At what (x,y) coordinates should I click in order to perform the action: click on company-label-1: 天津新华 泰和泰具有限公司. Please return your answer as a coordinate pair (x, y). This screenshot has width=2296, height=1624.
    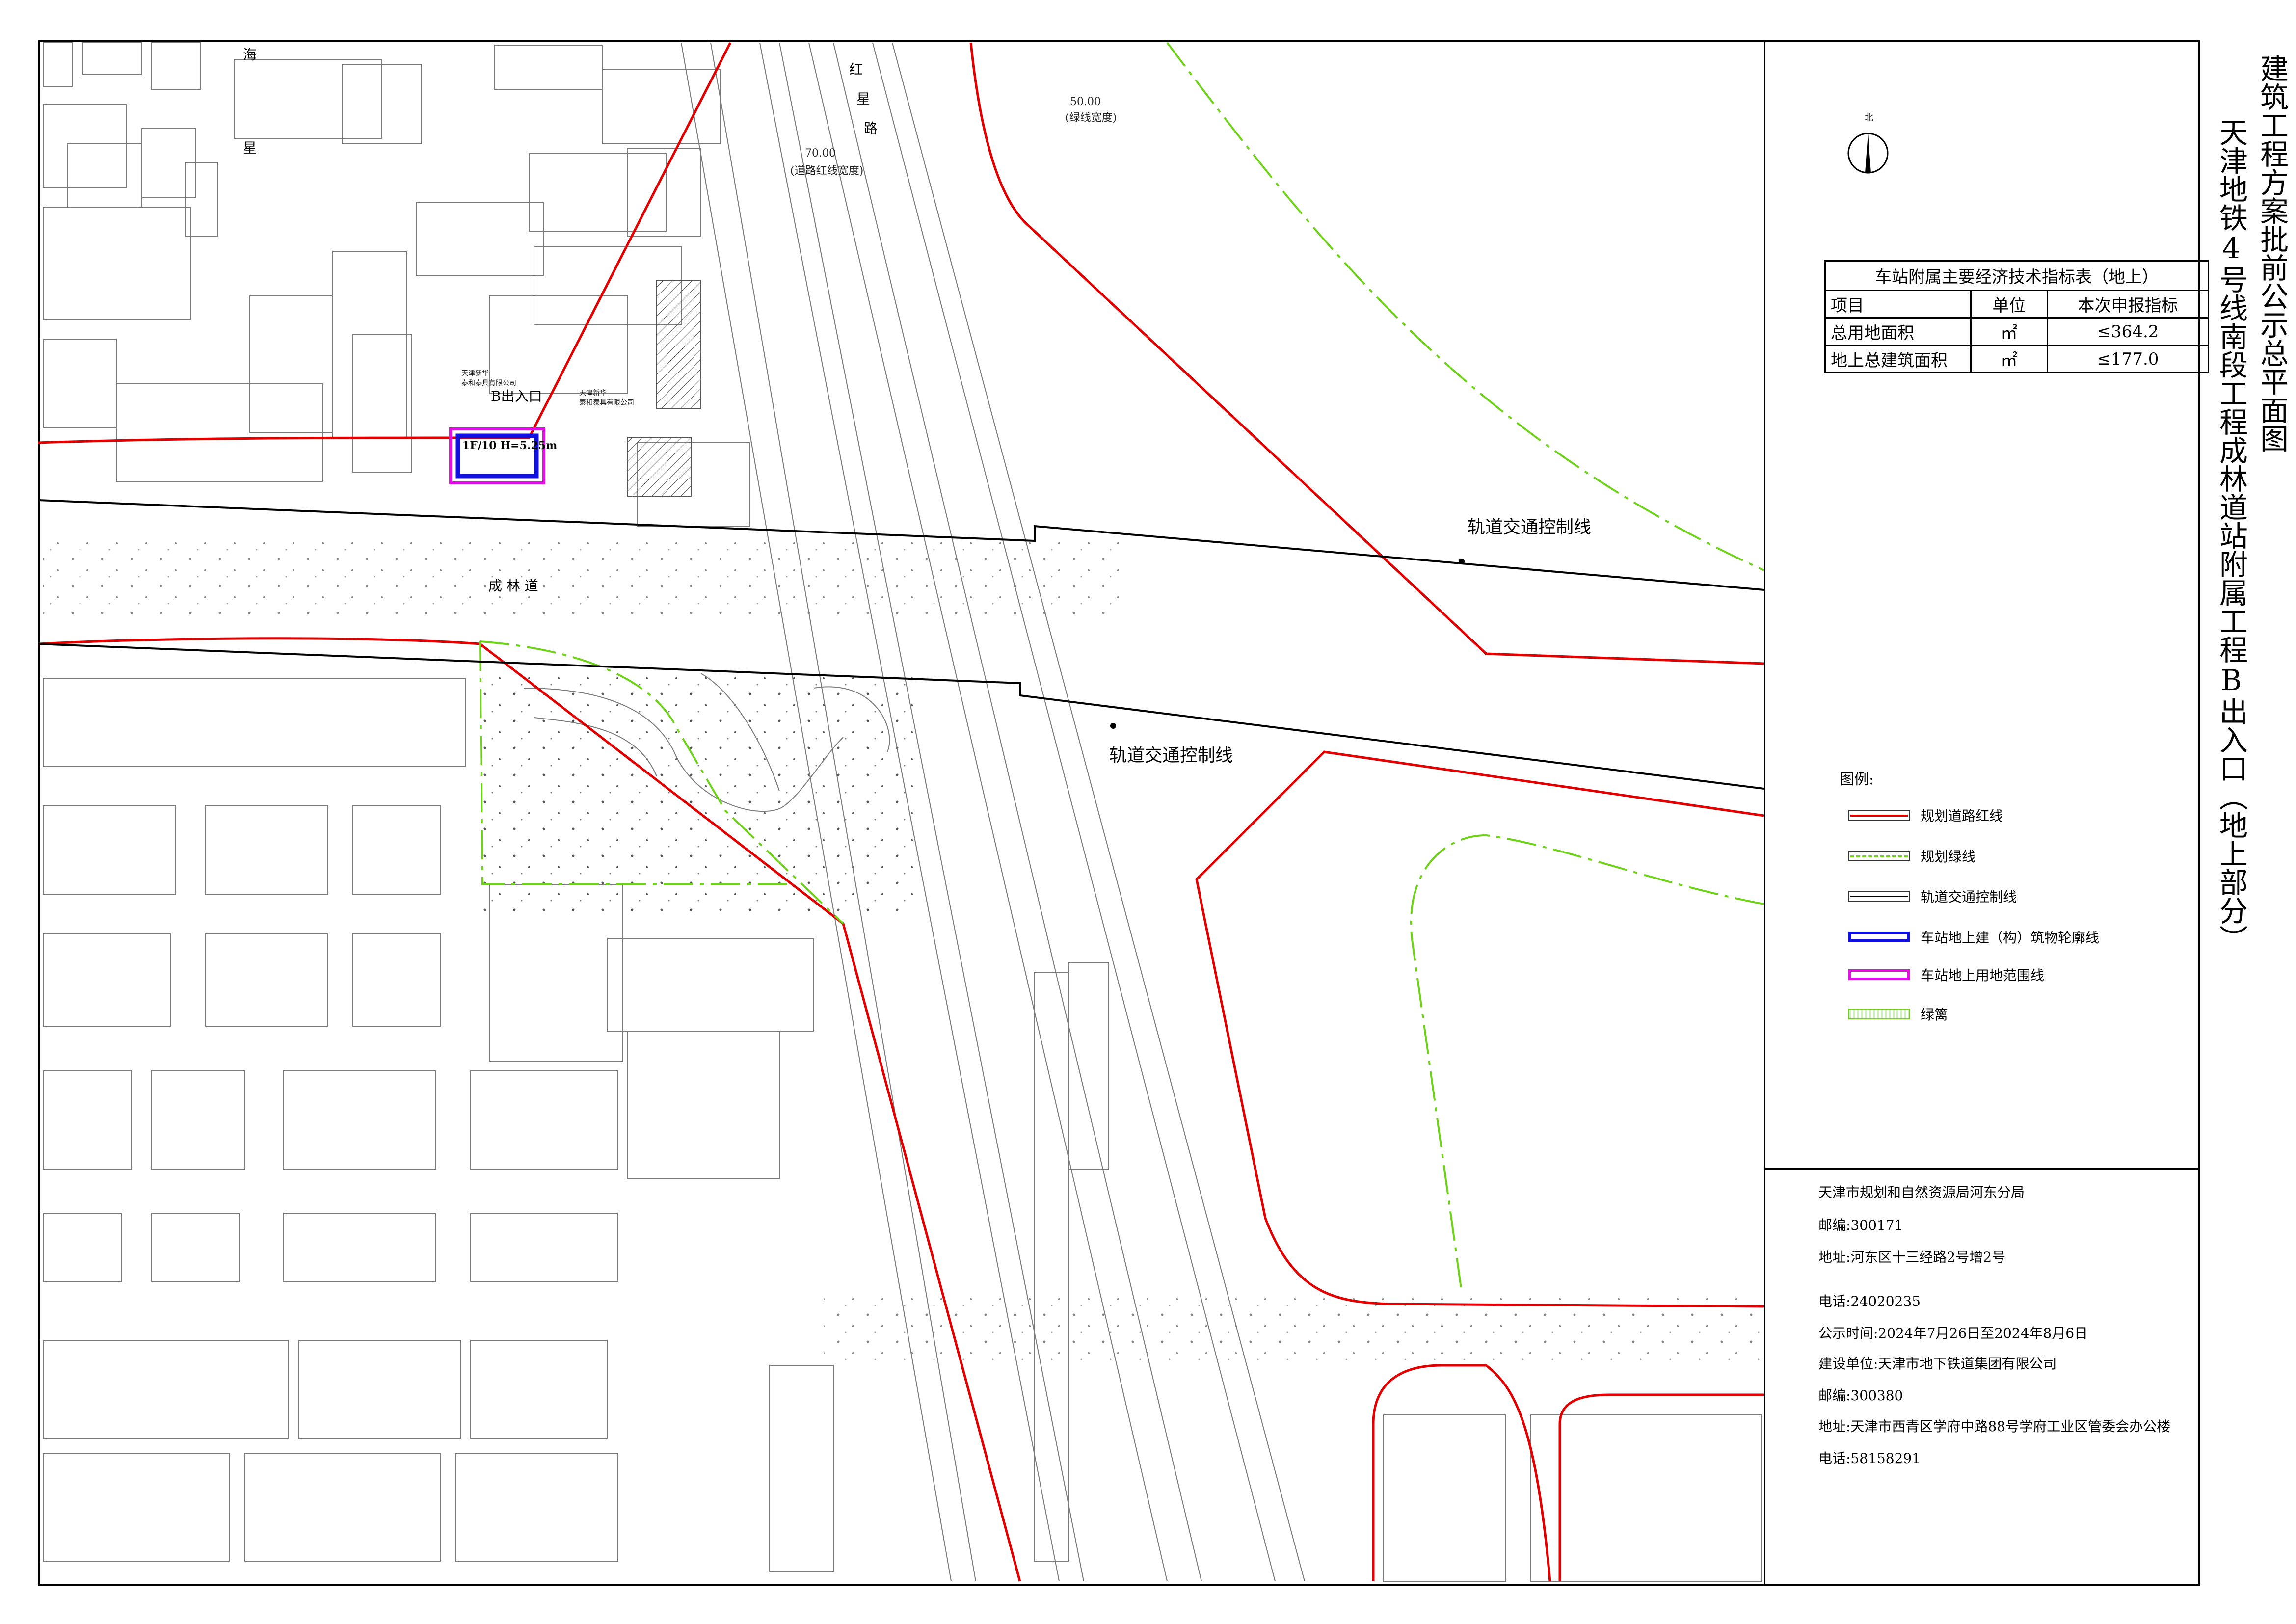
    Looking at the image, I should click on (489, 378).